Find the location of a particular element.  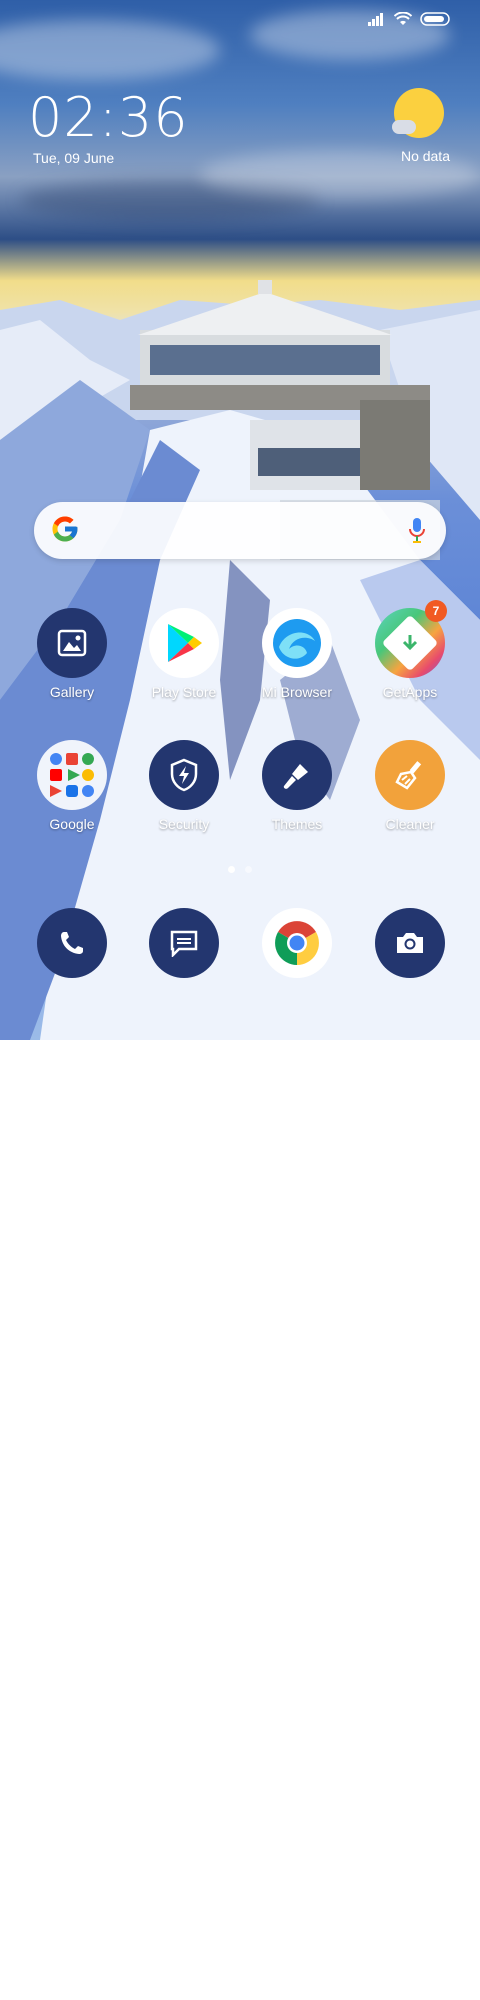

app-chrome is located at coordinates (297, 943).